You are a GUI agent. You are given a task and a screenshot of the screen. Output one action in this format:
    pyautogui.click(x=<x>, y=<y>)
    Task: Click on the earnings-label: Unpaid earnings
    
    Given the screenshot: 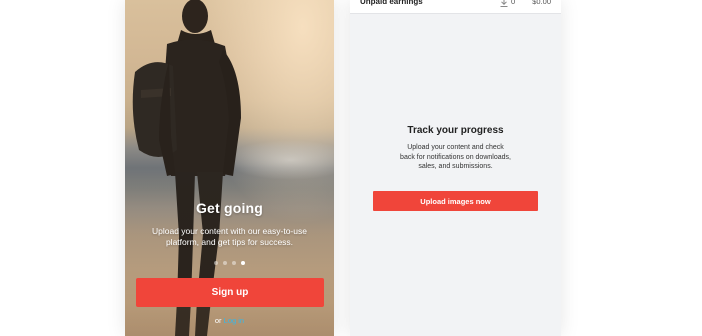 What is the action you would take?
    pyautogui.click(x=391, y=3)
    